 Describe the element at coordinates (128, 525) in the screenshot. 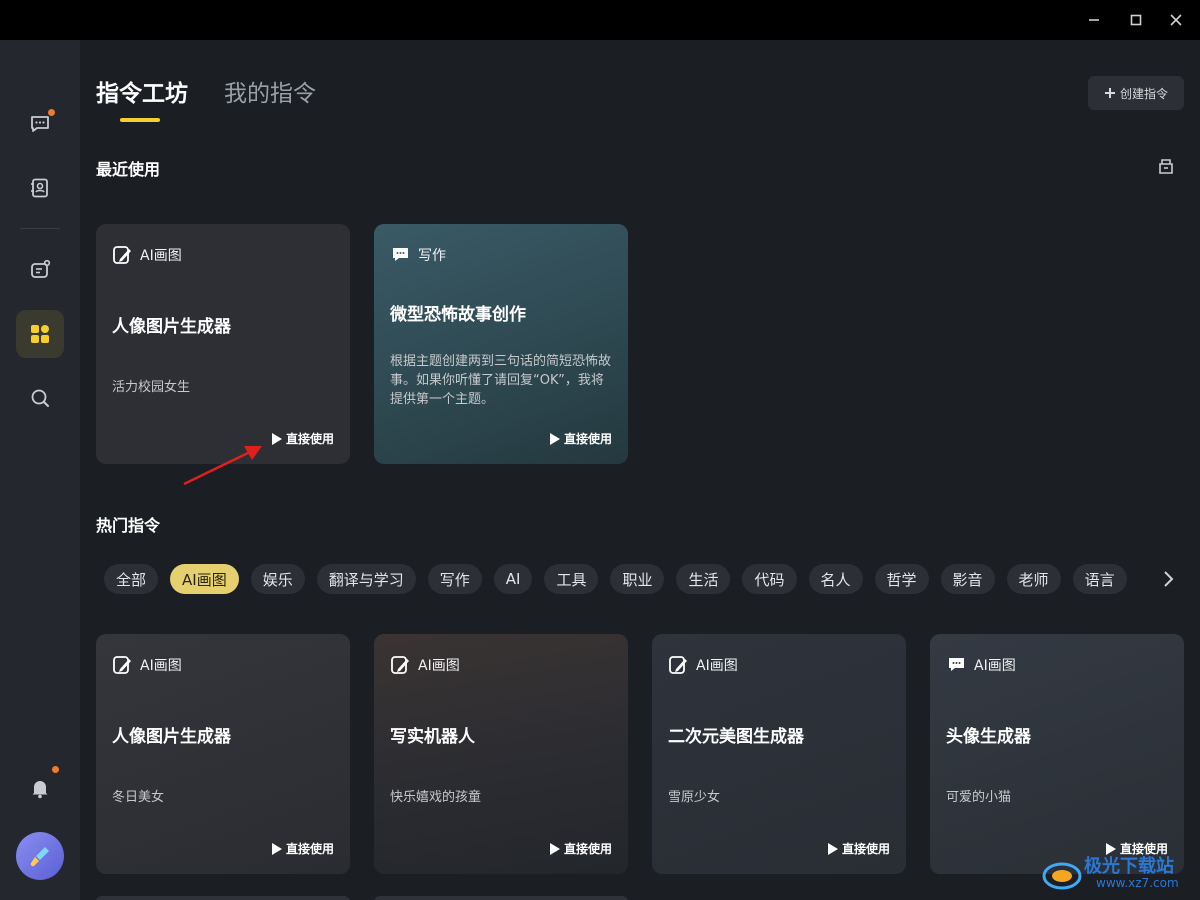

I see `section-hot-title: 热门指令` at that location.